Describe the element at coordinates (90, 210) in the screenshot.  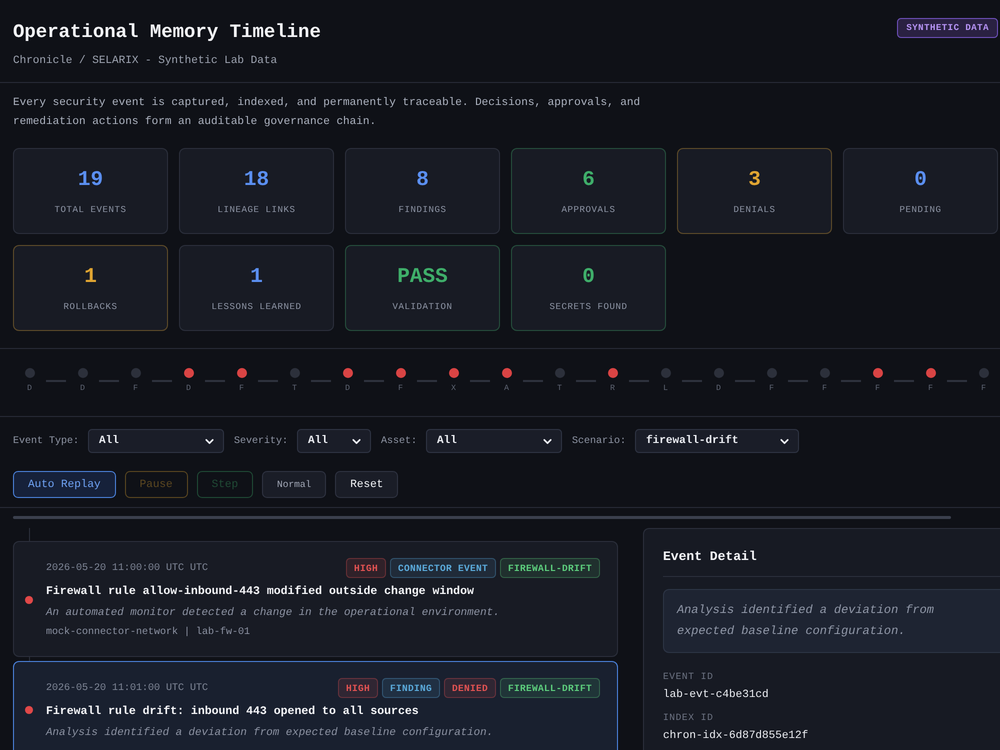
I see `stat-label: TOTAL EVENTS` at that location.